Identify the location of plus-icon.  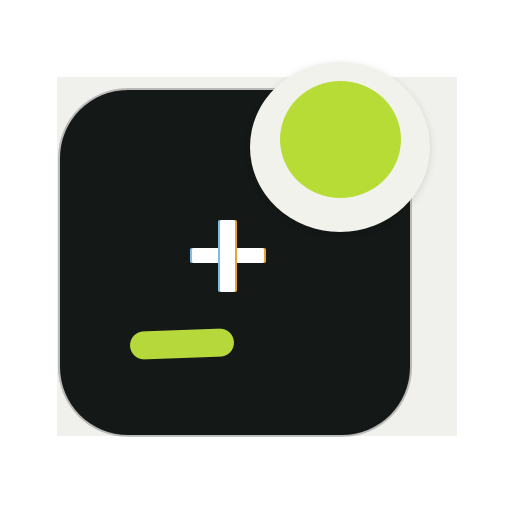
(228, 256).